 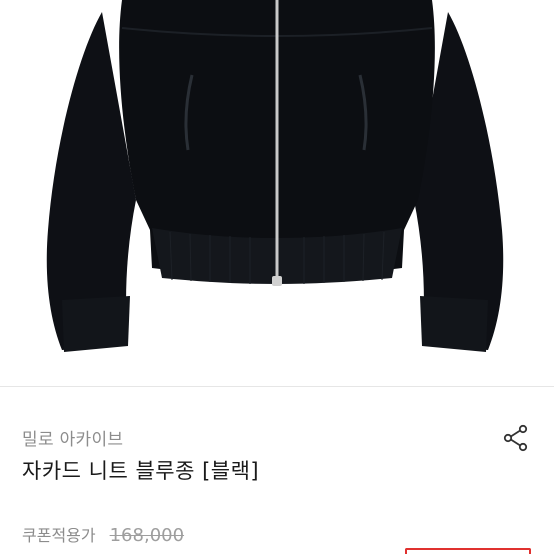 I want to click on share-icon, so click(x=515, y=438).